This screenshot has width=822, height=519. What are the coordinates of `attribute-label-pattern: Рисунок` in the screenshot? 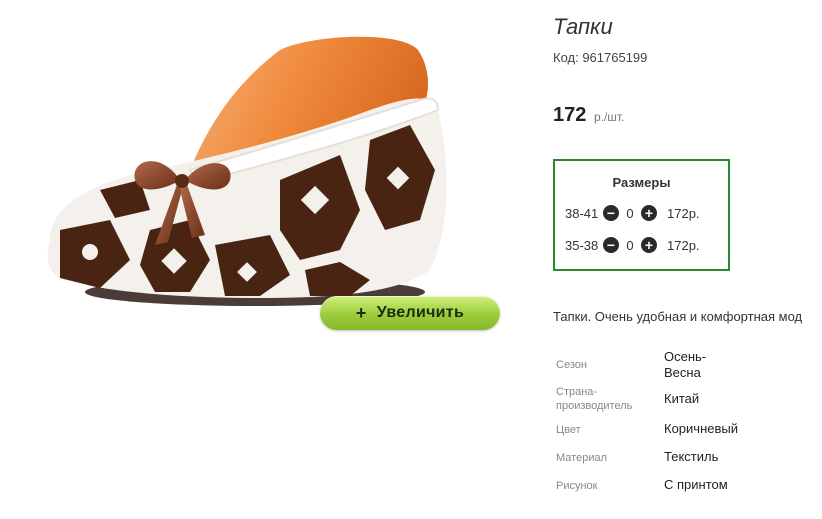 It's located at (577, 486).